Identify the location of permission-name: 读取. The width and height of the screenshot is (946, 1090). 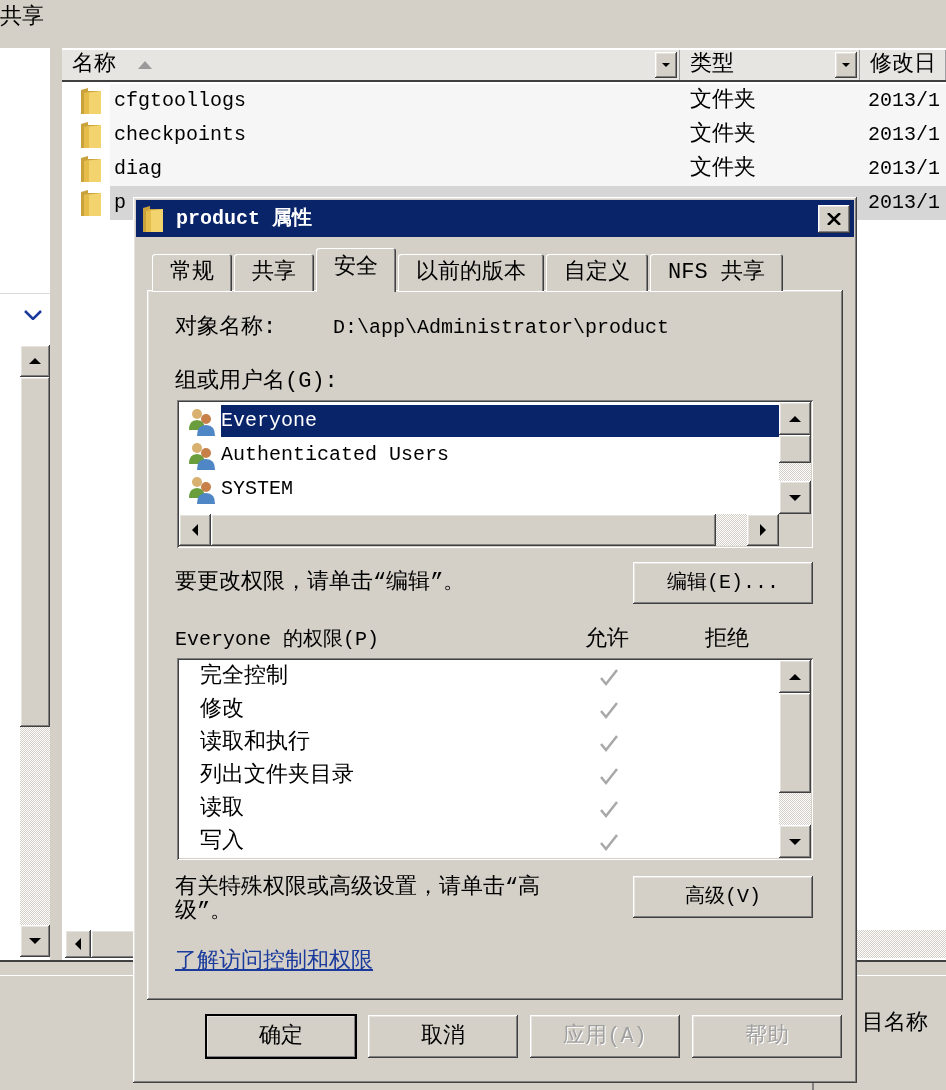
(222, 808).